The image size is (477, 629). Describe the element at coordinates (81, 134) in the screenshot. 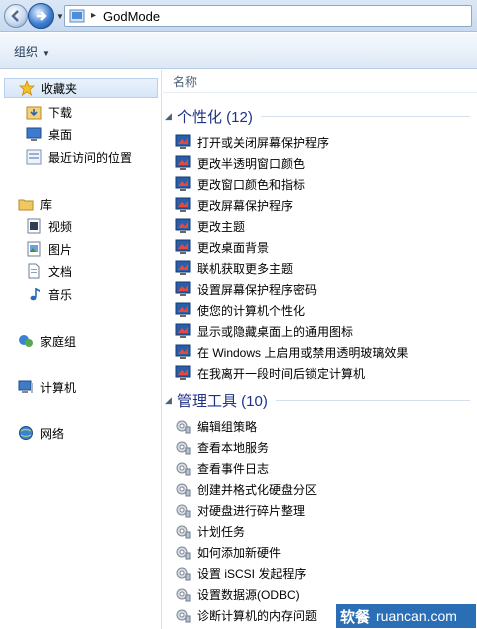

I see `sidebar-item-desktop: 桌面` at that location.